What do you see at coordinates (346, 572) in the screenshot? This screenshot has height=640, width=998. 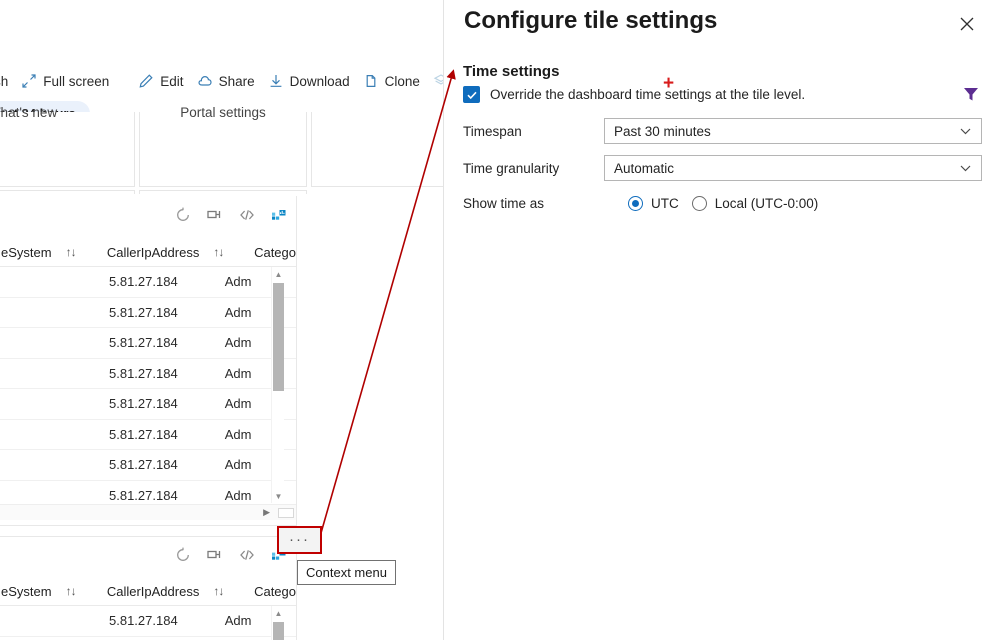 I see `context-menu-tooltip: Context menu` at bounding box center [346, 572].